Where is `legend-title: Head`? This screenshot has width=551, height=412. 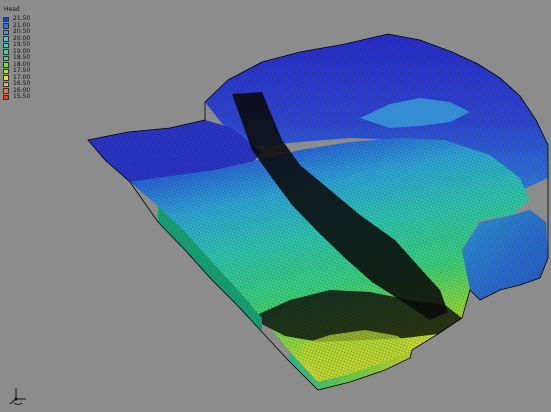
legend-title: Head is located at coordinates (12, 9).